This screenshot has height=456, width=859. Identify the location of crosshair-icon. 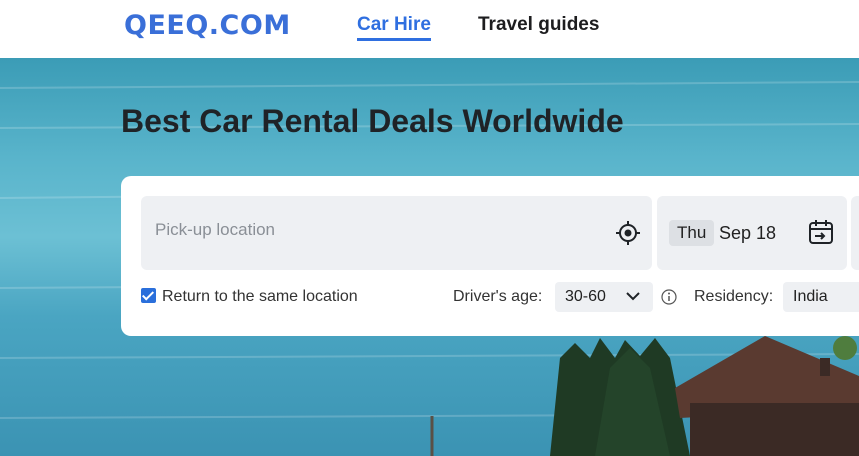
(628, 233).